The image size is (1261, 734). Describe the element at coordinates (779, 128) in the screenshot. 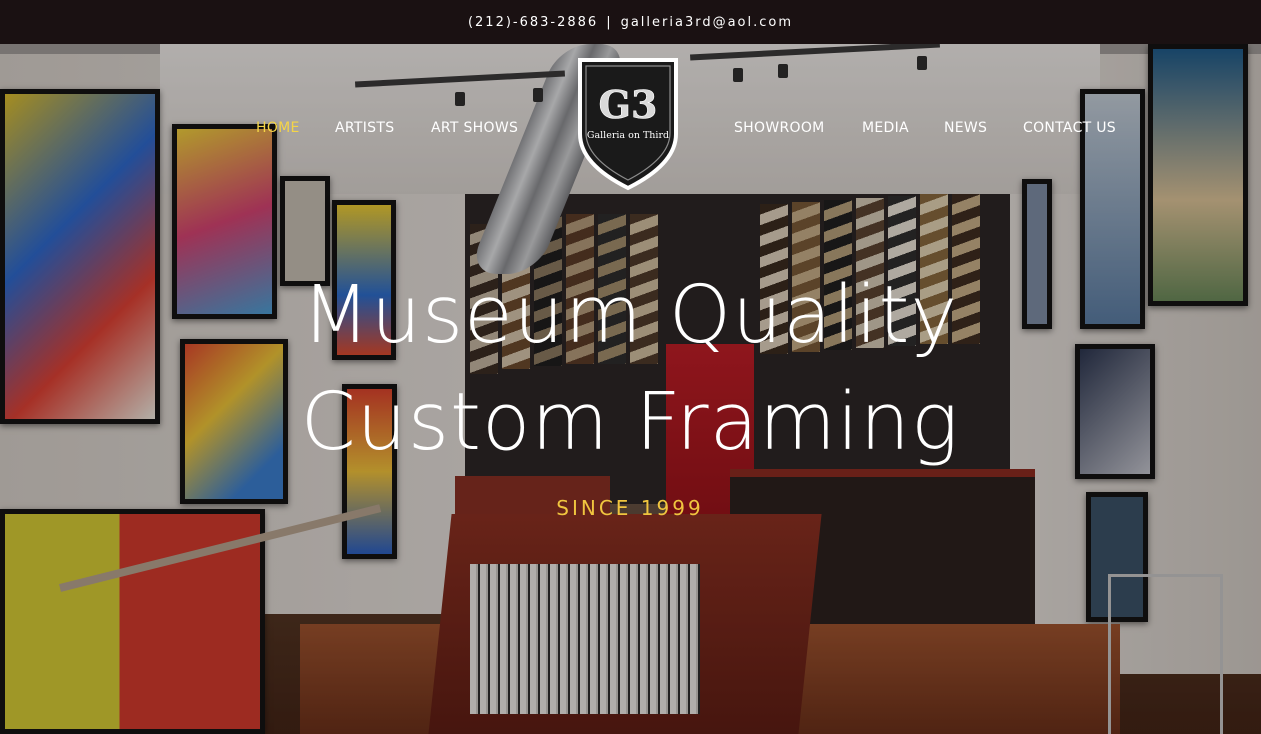

I see `nav-showroom: SHOWROOM` at that location.